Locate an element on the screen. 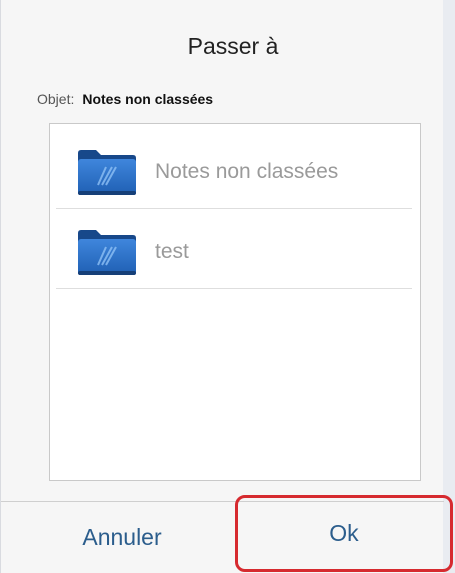 Image resolution: width=455 pixels, height=573 pixels. subject-label: Objet: is located at coordinates (56, 99).